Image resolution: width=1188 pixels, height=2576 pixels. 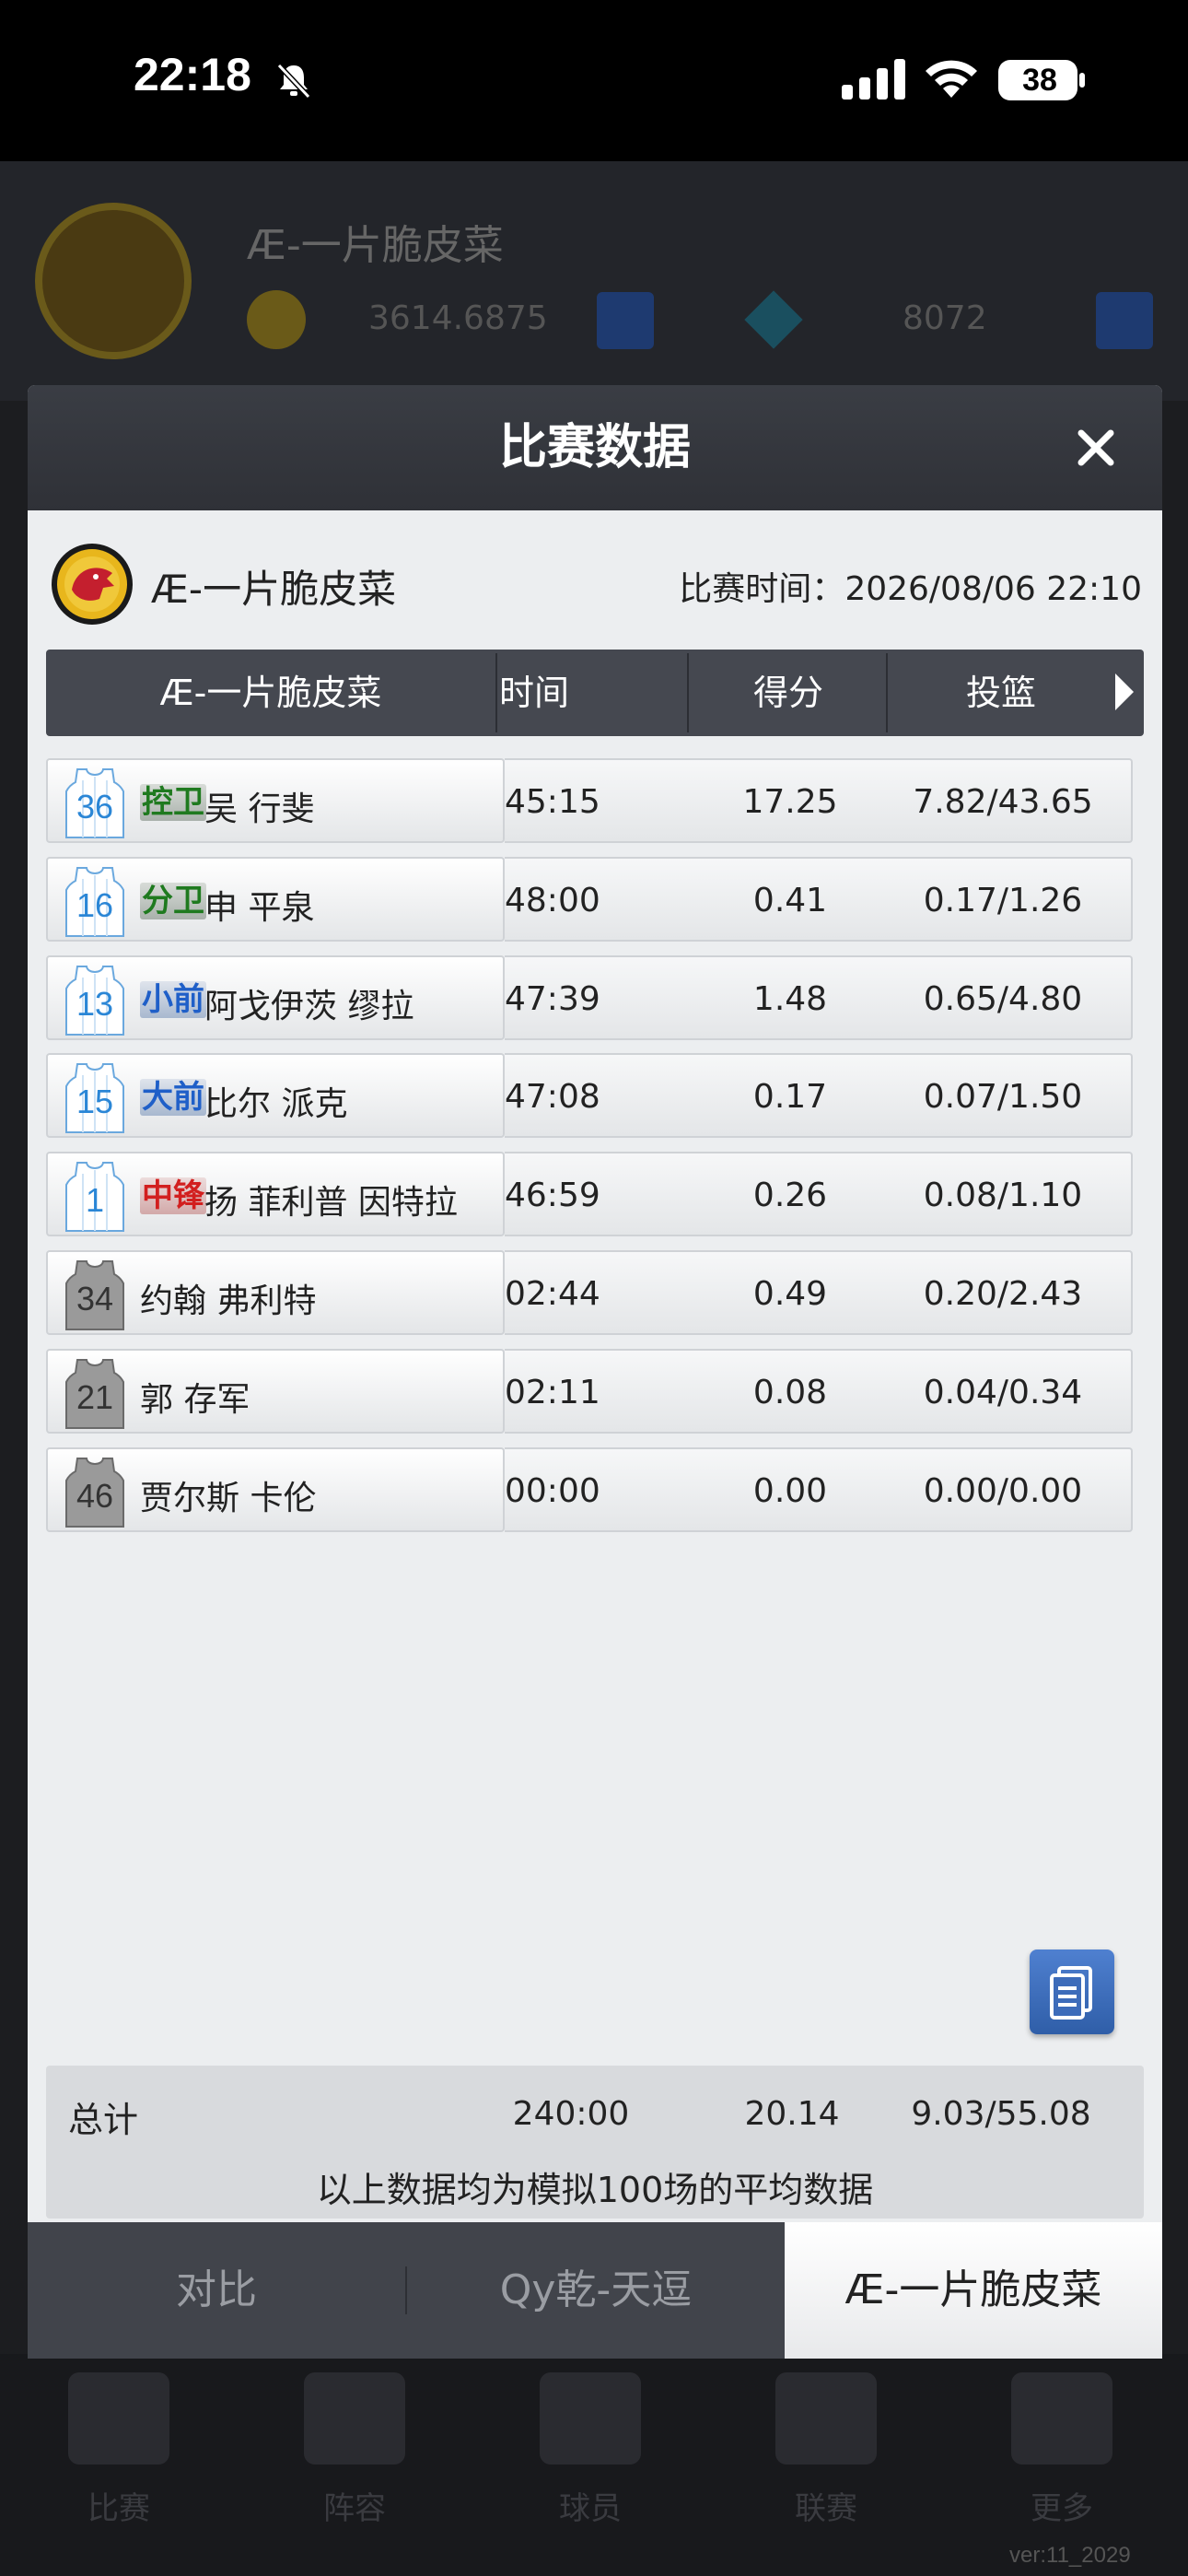 What do you see at coordinates (228, 1301) in the screenshot?
I see `player-name: 约翰 弗利特` at bounding box center [228, 1301].